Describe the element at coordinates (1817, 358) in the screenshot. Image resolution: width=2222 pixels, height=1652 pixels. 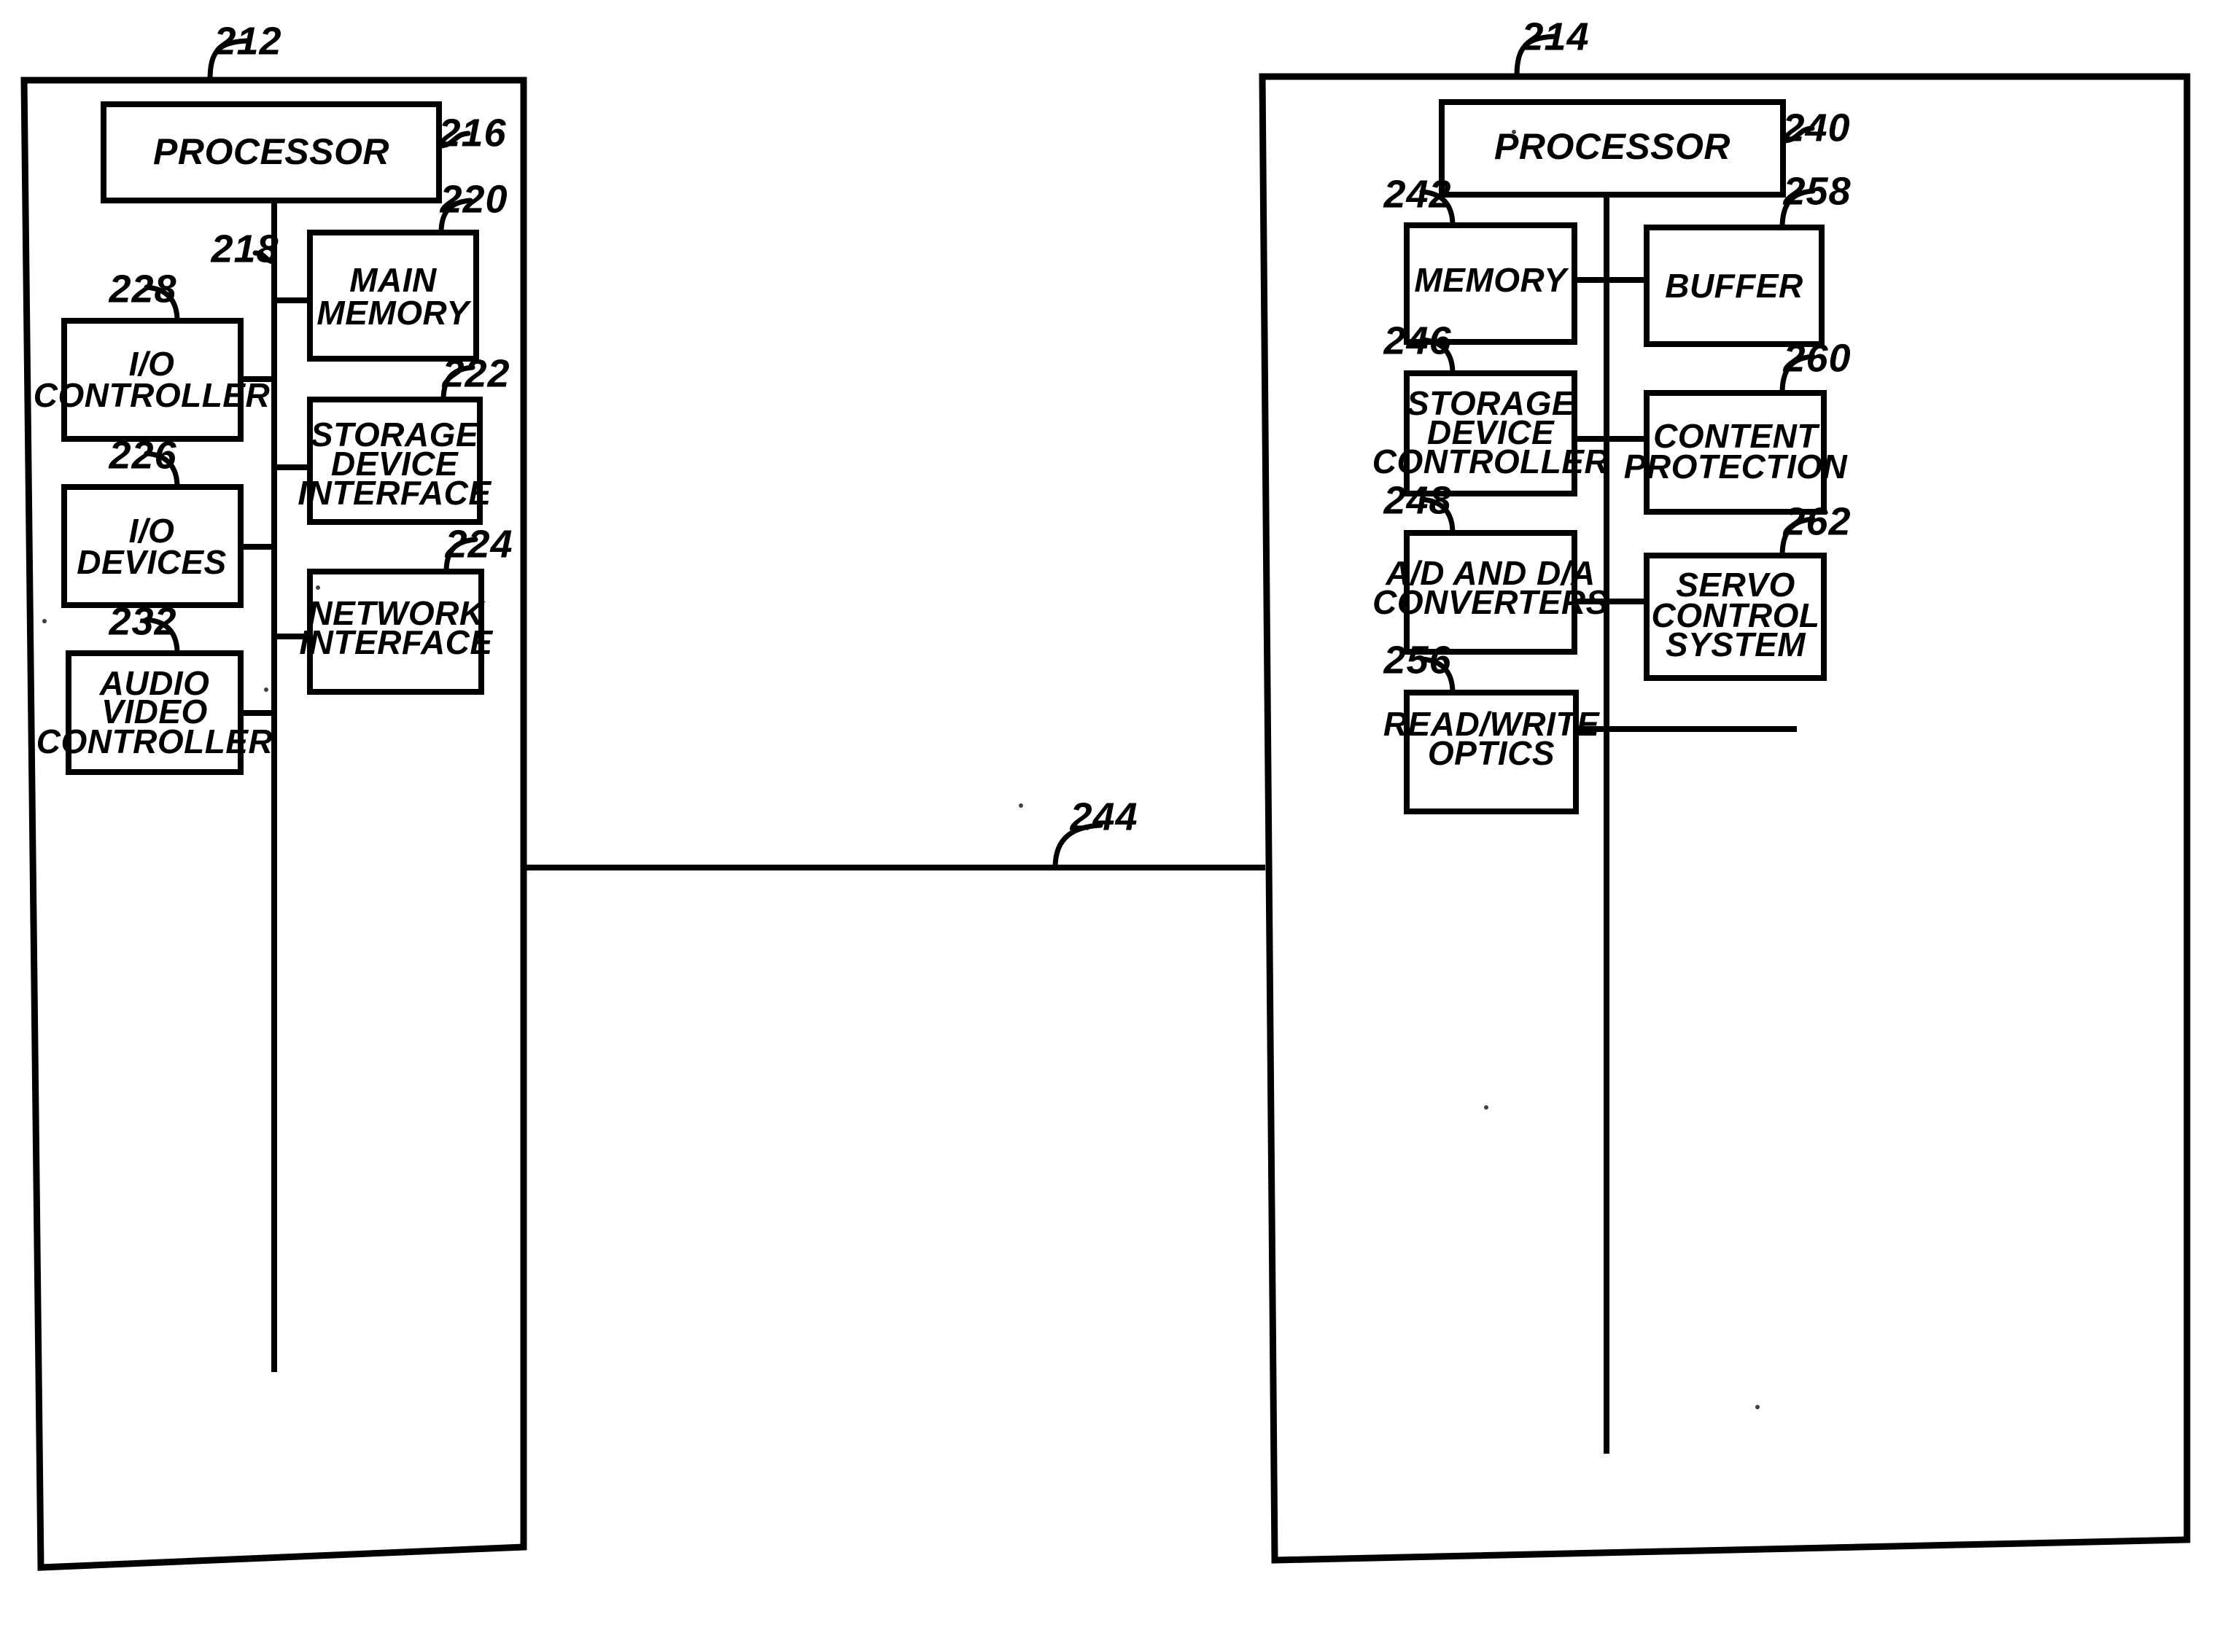
I see `ref-260: 260` at that location.